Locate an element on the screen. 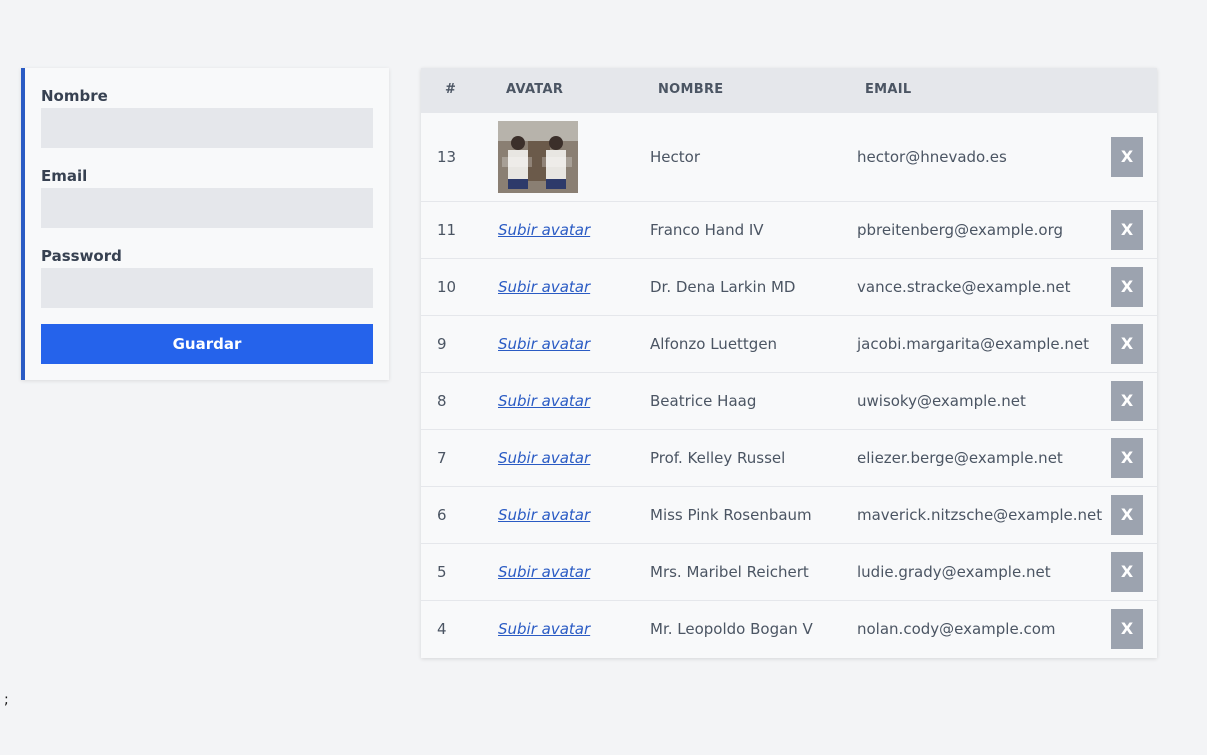  row-email: ludie.grady@example.net is located at coordinates (971, 571).